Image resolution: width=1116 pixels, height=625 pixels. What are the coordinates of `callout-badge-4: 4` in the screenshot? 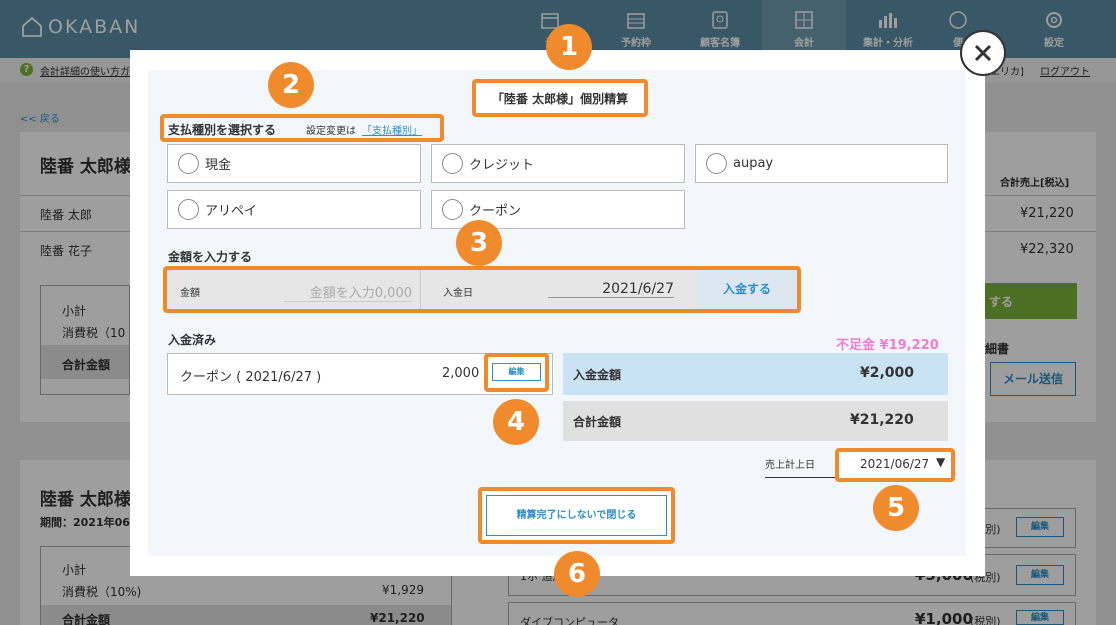 It's located at (516, 422).